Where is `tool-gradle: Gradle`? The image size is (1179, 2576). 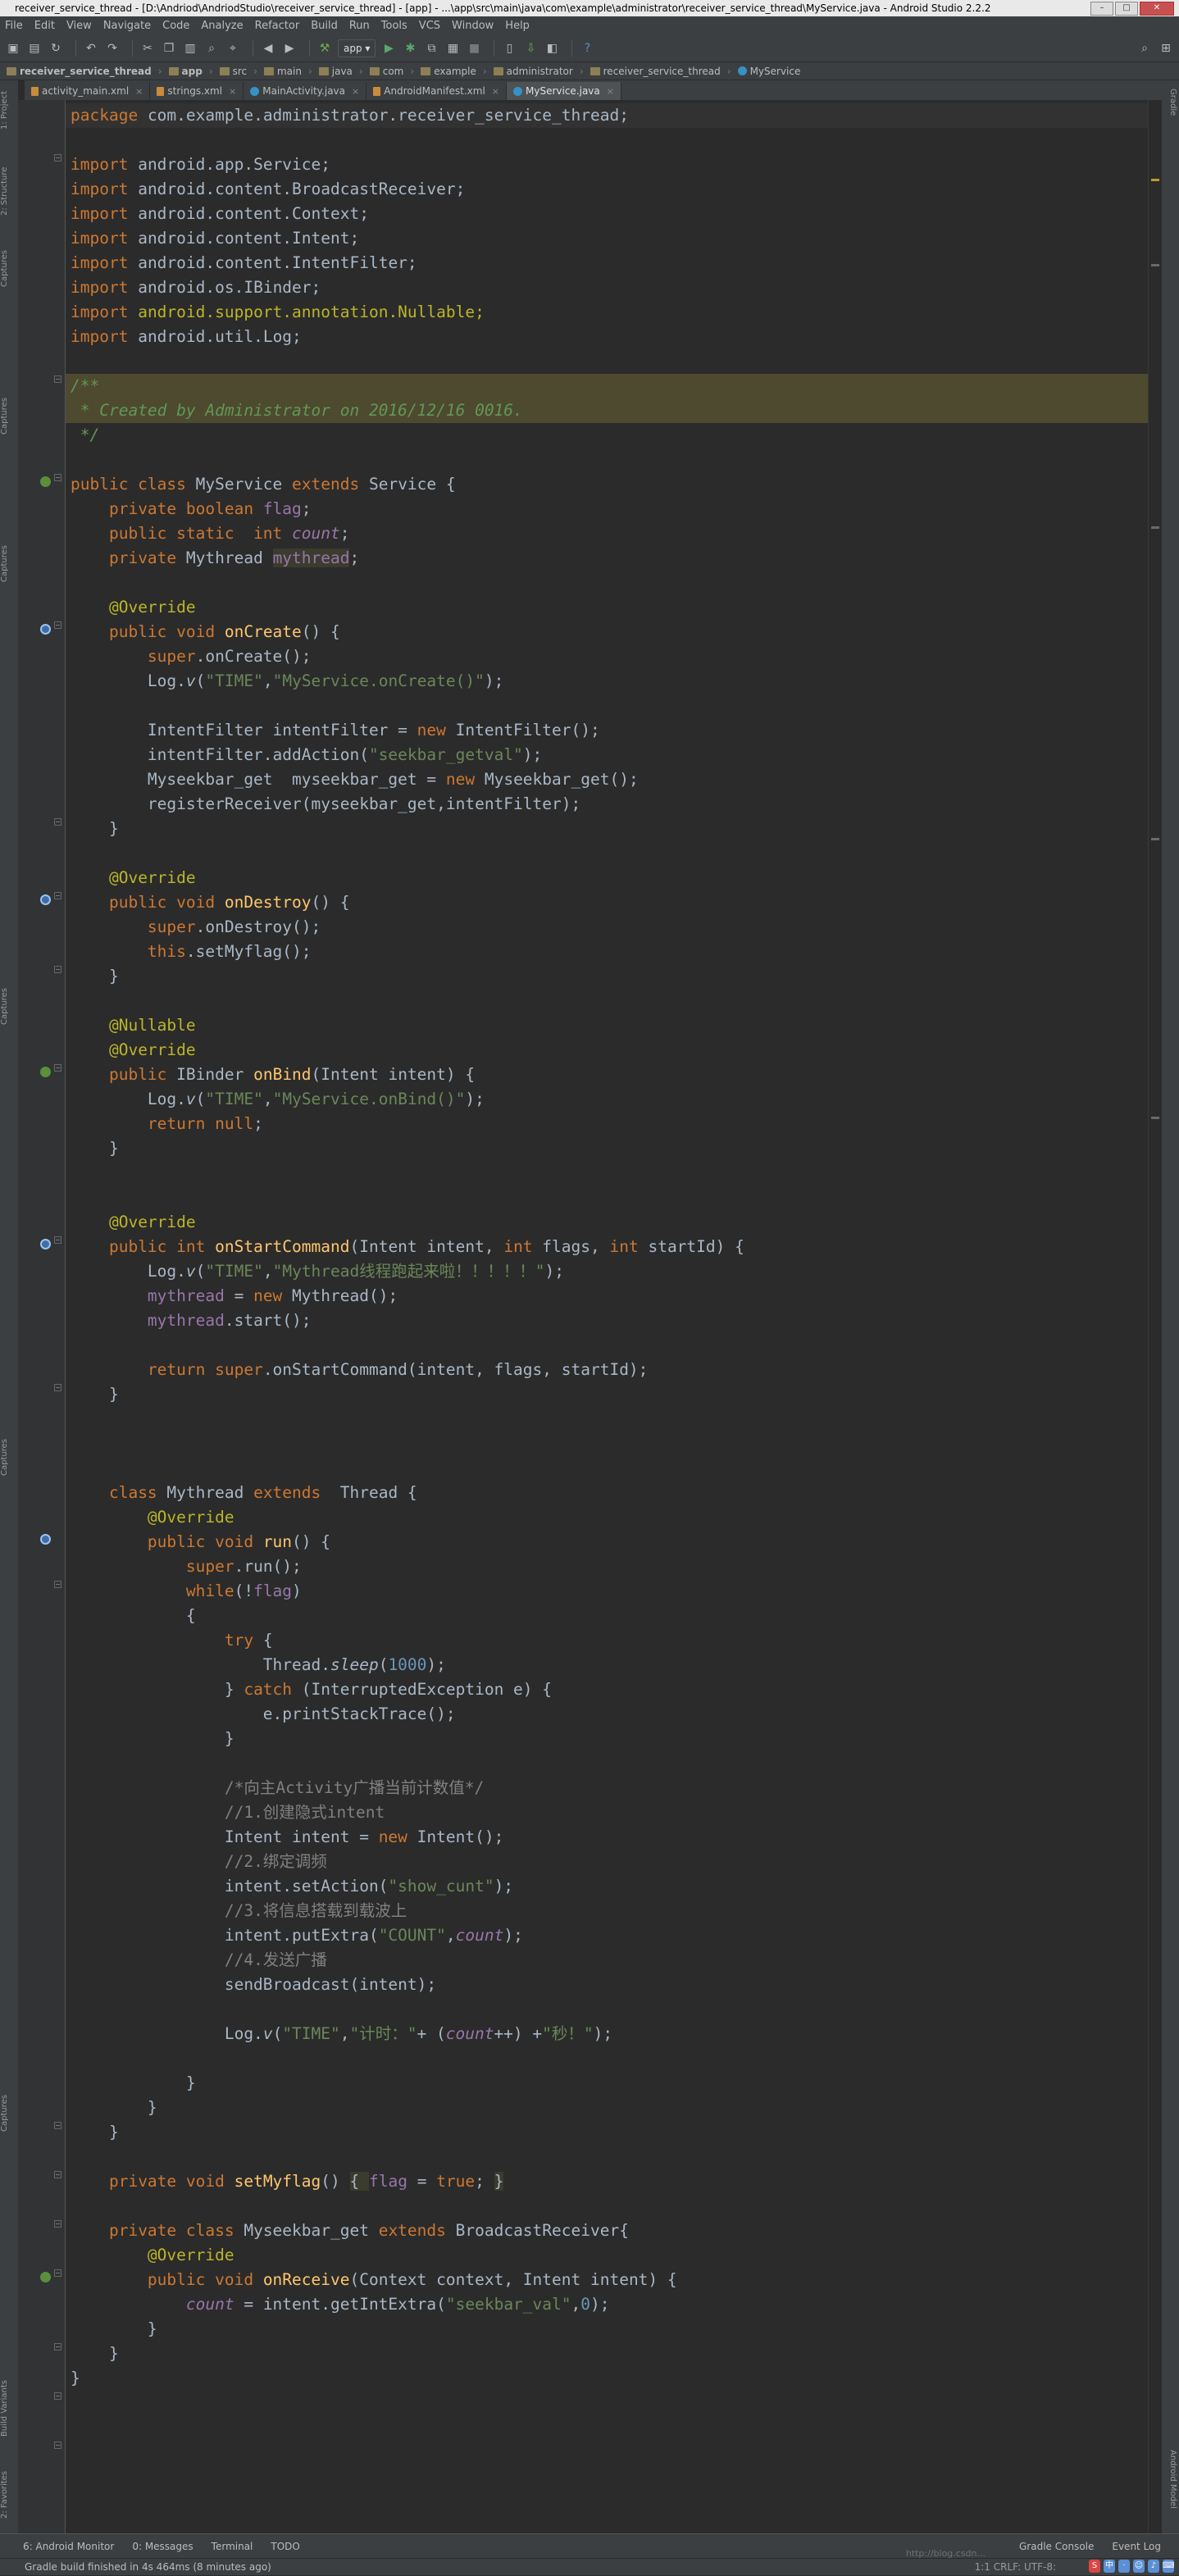 tool-gradle: Gradle is located at coordinates (1170, 109).